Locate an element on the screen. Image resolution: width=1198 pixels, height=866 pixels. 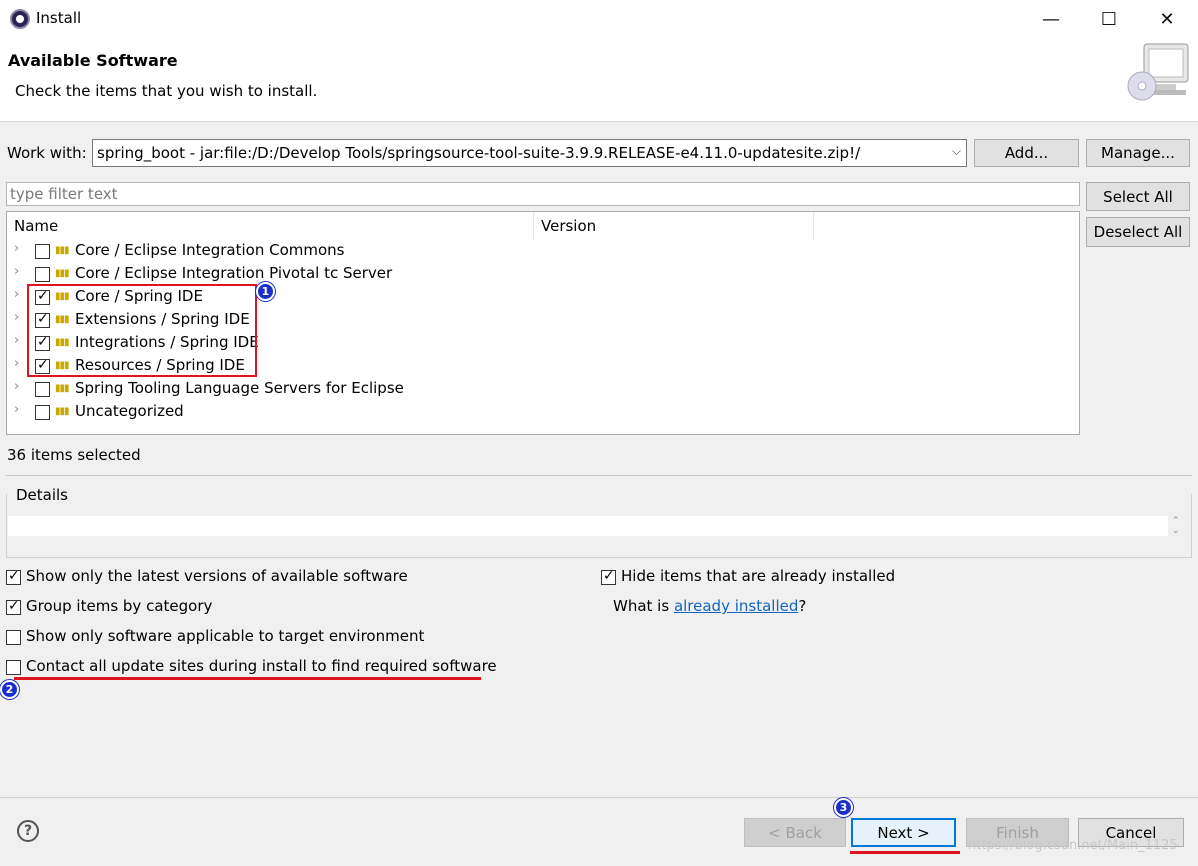
close-button: ✕ is located at coordinates (1167, 19).